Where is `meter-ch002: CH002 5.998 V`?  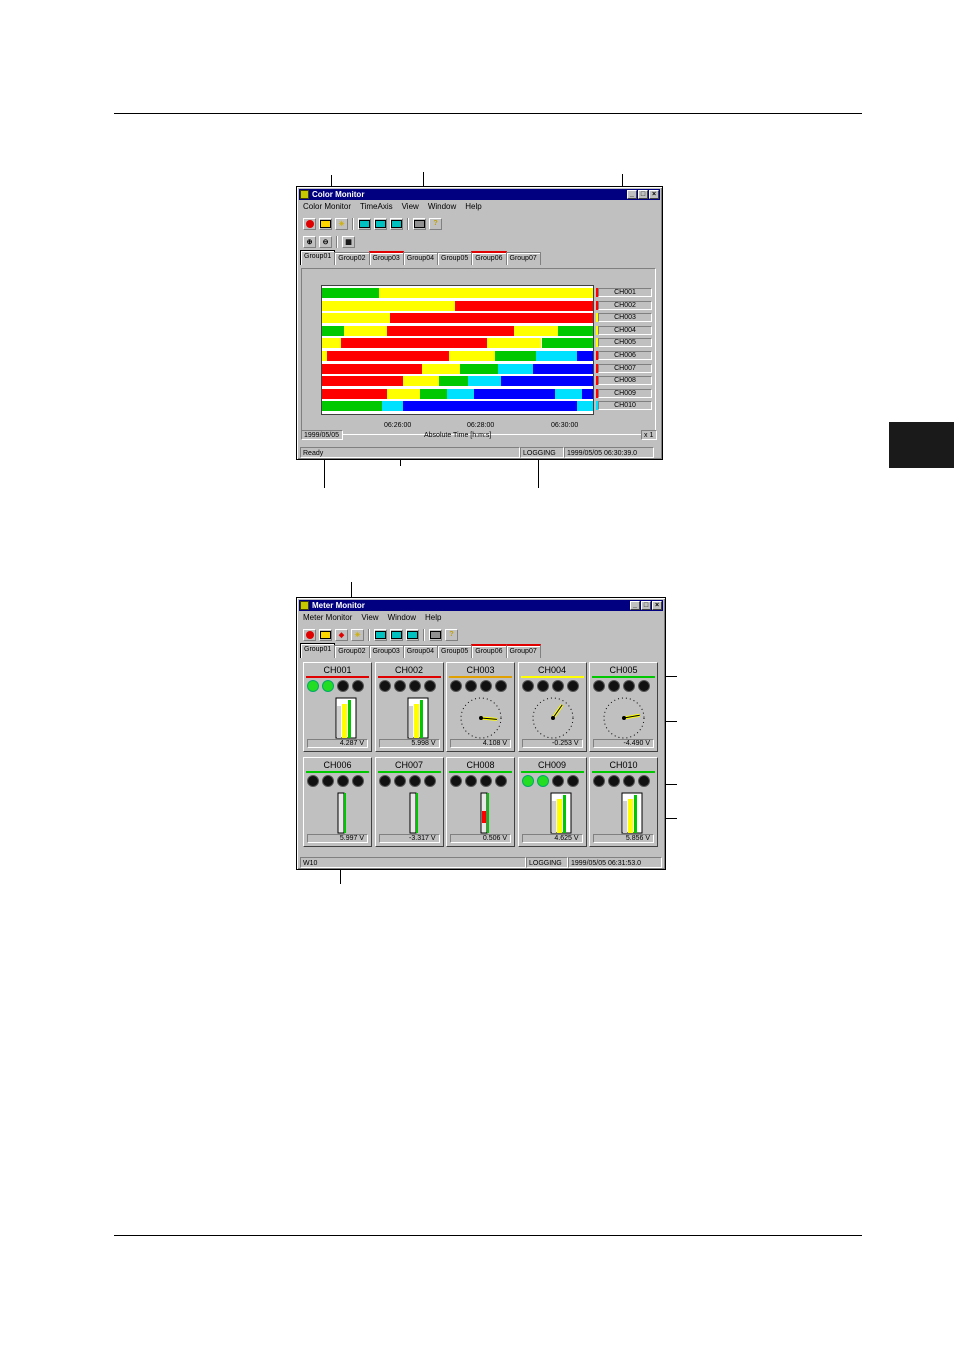 meter-ch002: CH002 5.998 V is located at coordinates (409, 707).